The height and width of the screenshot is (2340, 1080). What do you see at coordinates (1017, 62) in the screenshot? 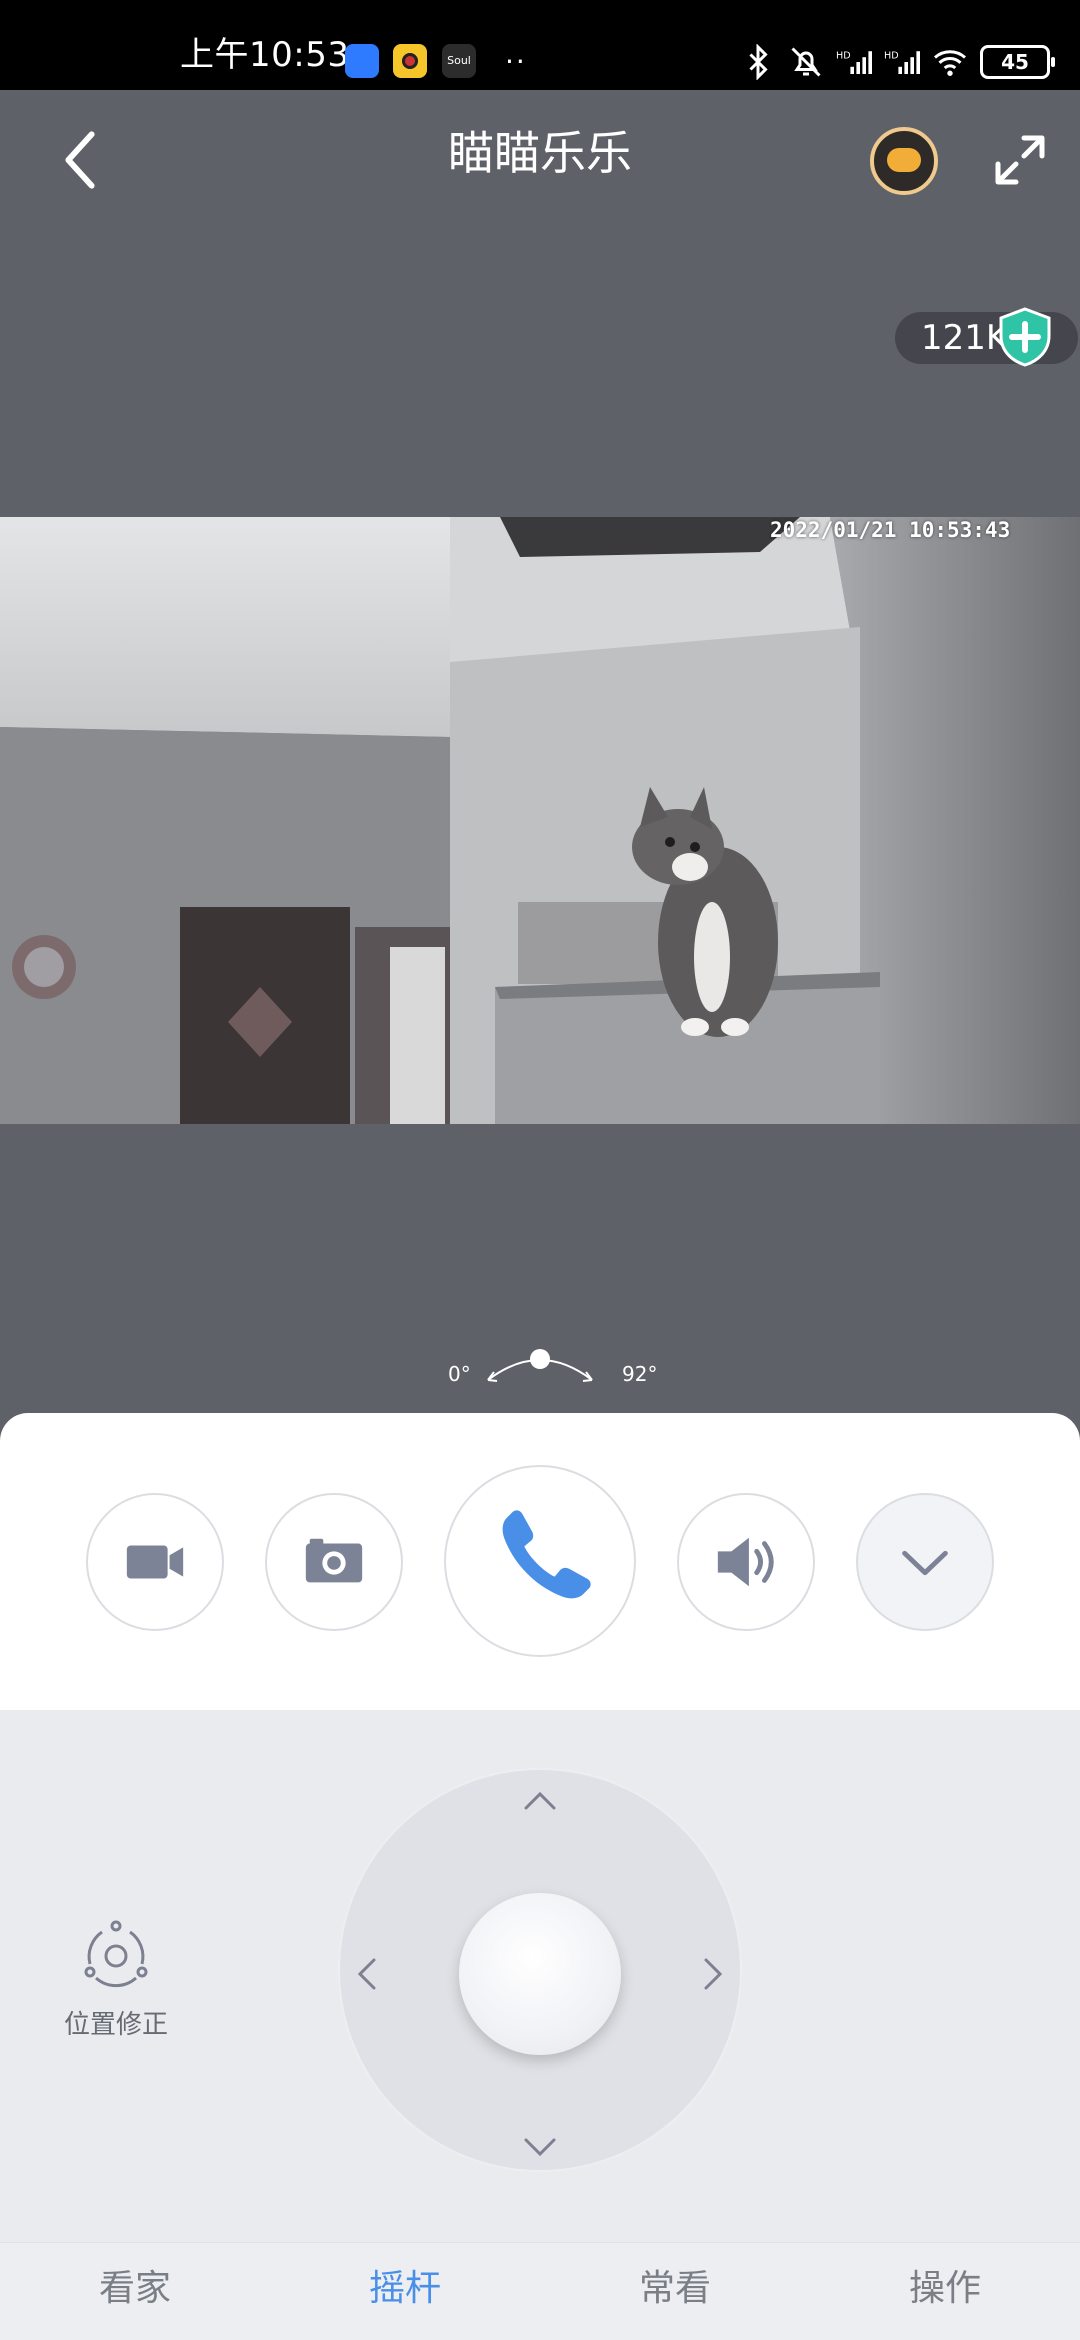
I see `battery-indicator: 45` at bounding box center [1017, 62].